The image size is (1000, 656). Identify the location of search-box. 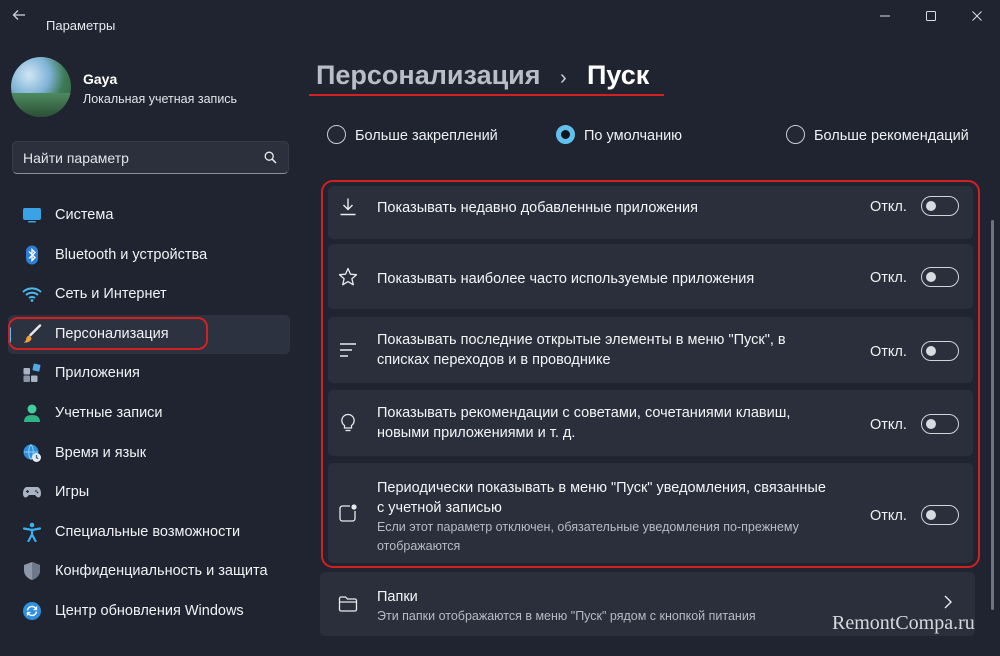
(150, 157).